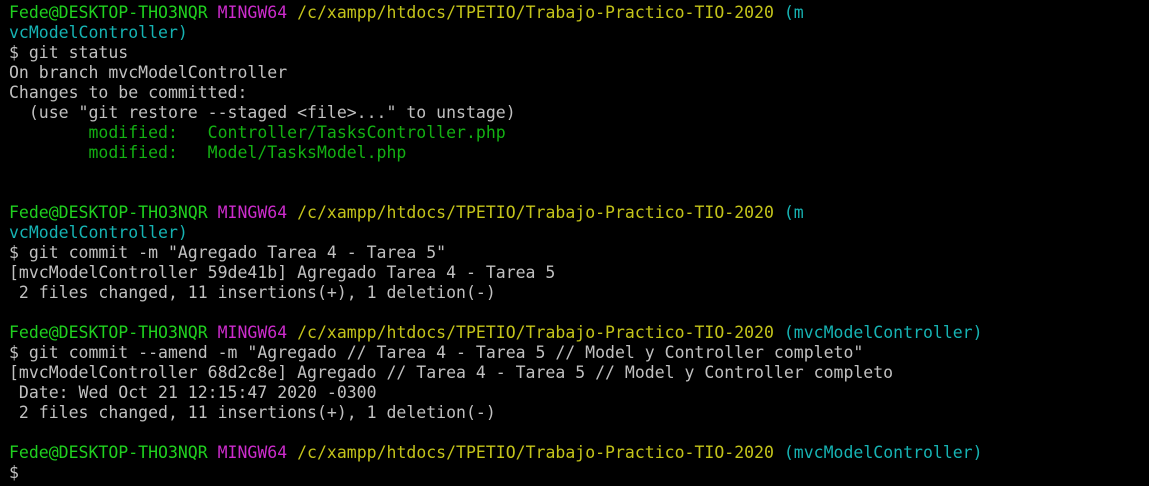 This screenshot has height=486, width=1149. I want to click on modified-file-line: modified: Model/TasksModel.php, so click(208, 152).